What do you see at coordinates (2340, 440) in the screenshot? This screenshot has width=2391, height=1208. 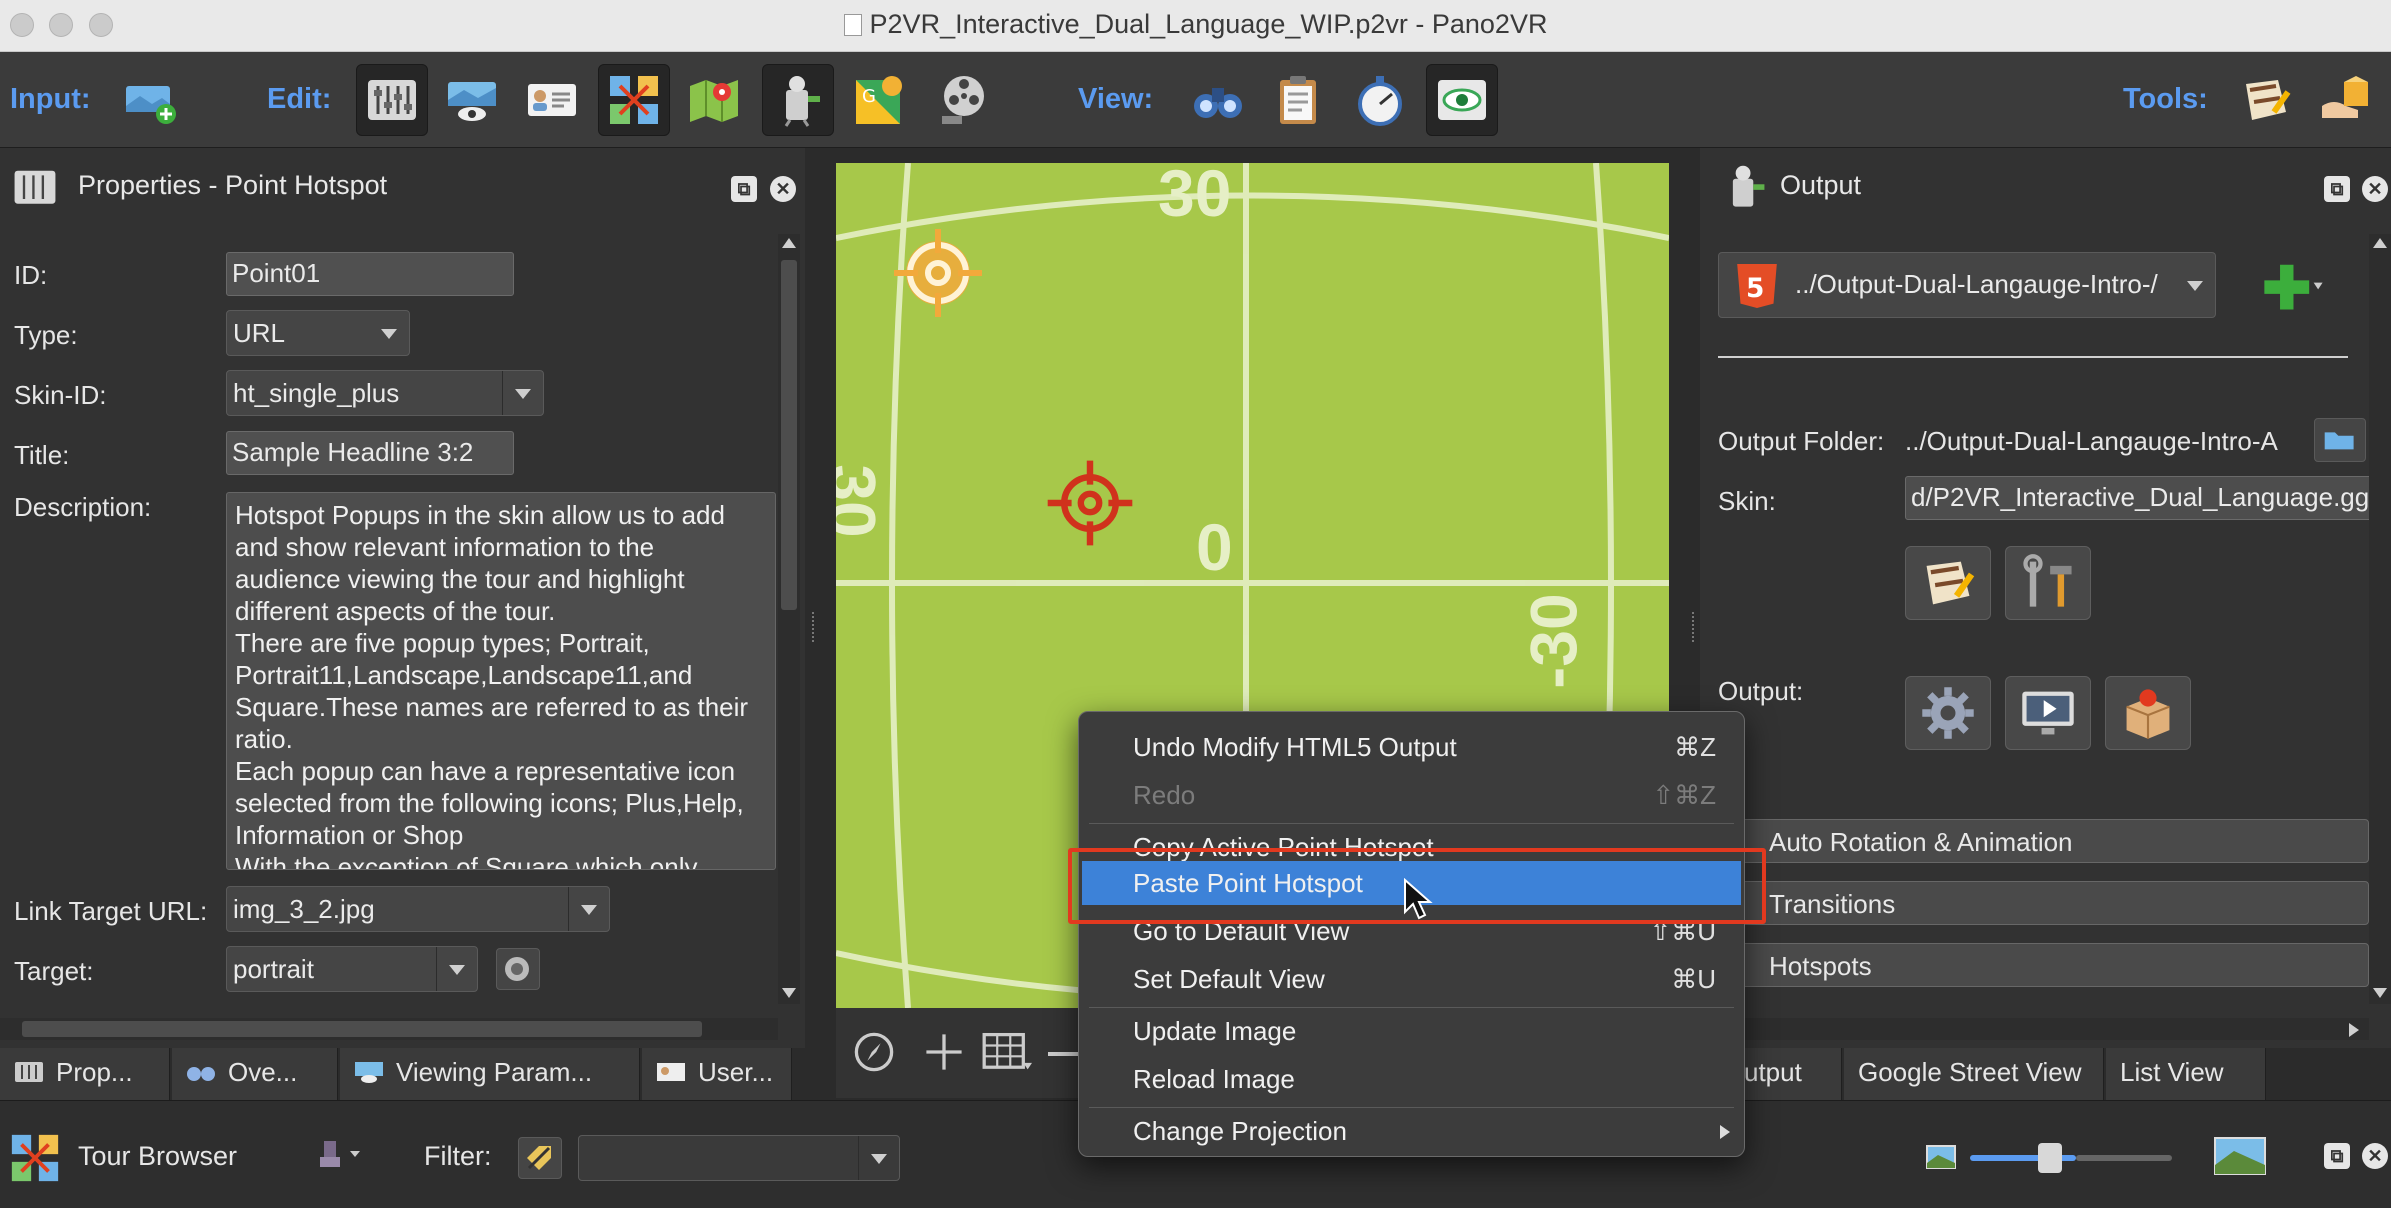 I see `browse-folder-button` at bounding box center [2340, 440].